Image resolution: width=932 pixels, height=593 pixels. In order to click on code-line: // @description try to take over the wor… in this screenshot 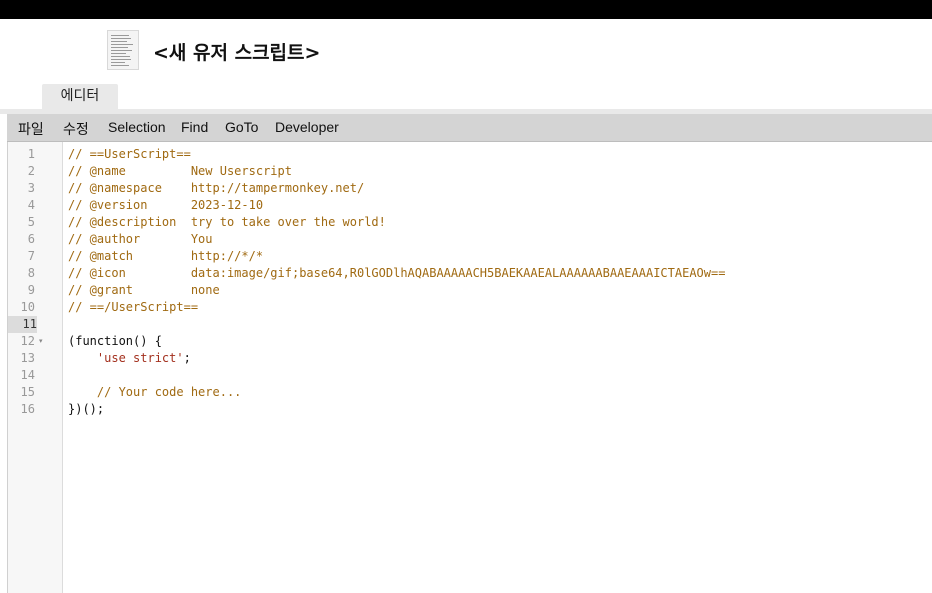, I will do `click(227, 222)`.